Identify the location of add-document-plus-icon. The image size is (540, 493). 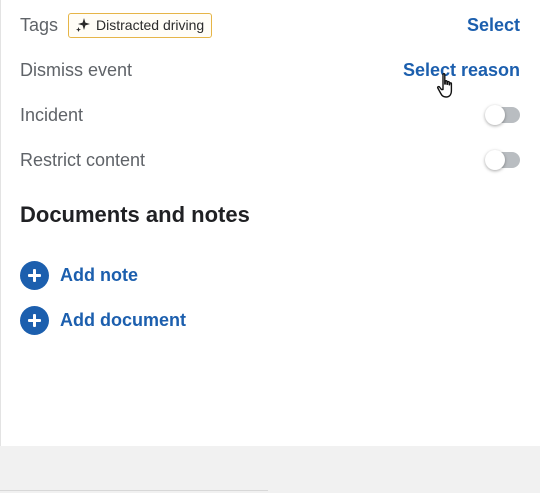
(34, 320).